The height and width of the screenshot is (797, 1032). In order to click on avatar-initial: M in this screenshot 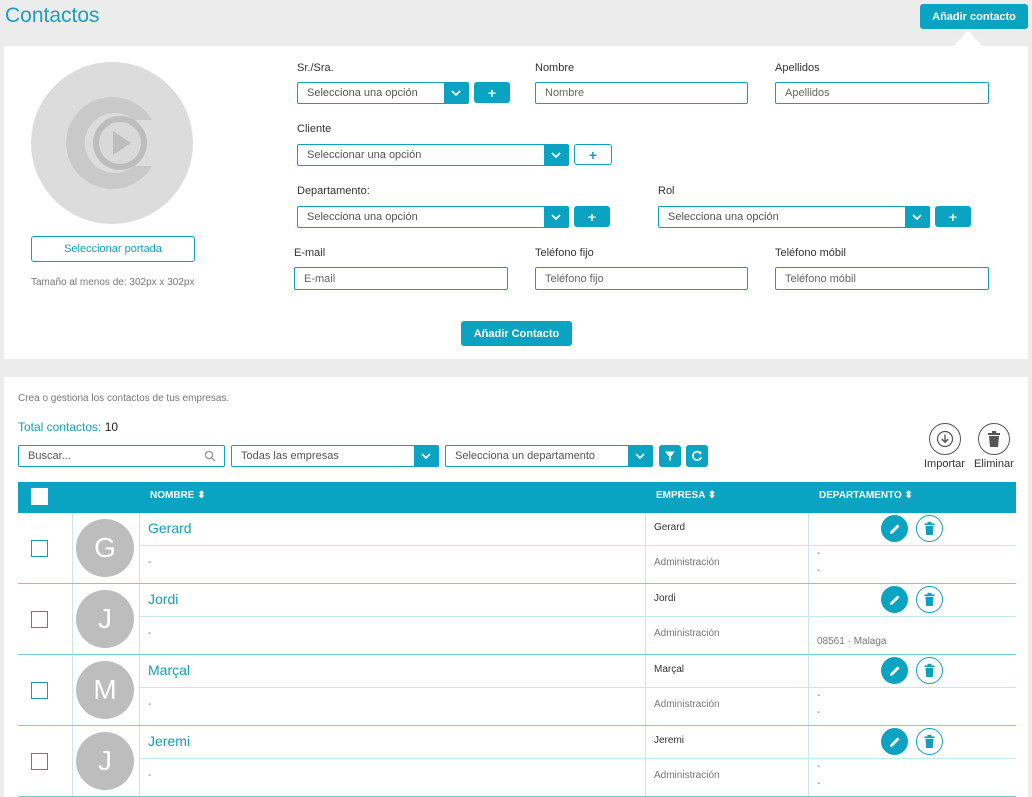, I will do `click(105, 689)`.